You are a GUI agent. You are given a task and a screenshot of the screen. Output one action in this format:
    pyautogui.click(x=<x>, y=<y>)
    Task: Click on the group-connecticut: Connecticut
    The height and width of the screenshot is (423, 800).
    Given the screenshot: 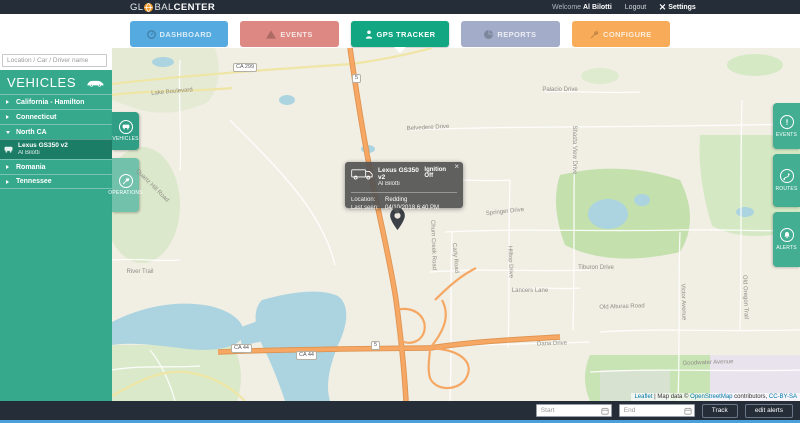 What is the action you would take?
    pyautogui.click(x=56, y=116)
    